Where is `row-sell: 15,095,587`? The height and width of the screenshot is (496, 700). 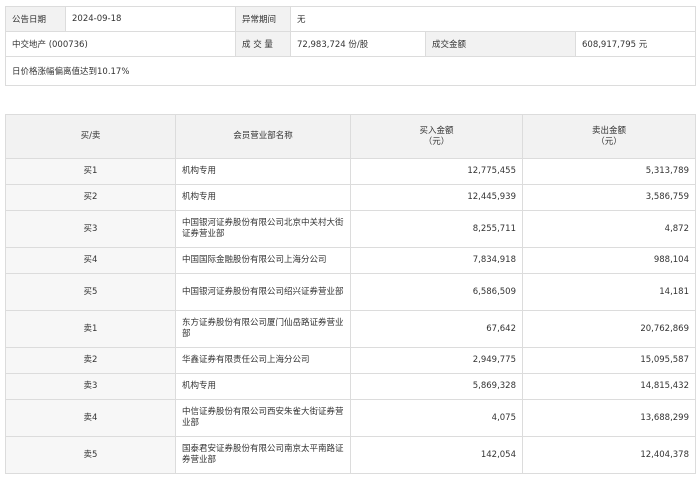
row-sell: 15,095,587 is located at coordinates (609, 360).